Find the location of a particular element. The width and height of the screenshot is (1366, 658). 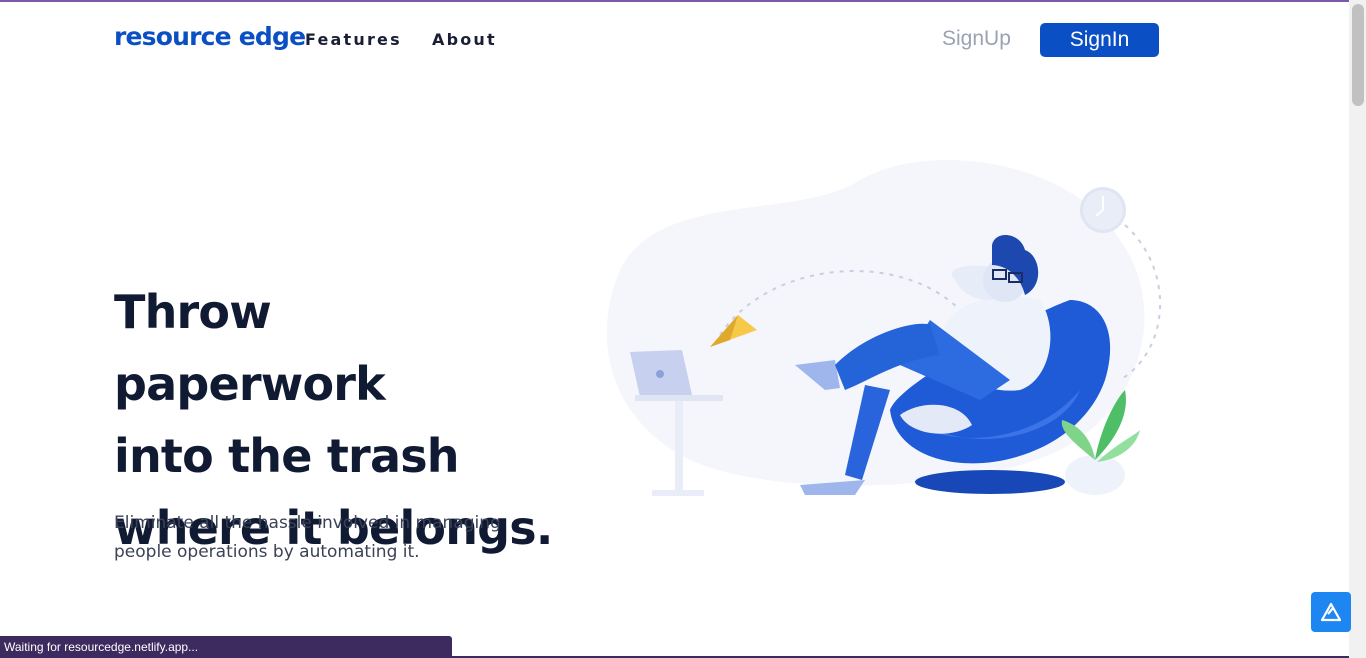

signin-button: SignIn is located at coordinates (1099, 40).